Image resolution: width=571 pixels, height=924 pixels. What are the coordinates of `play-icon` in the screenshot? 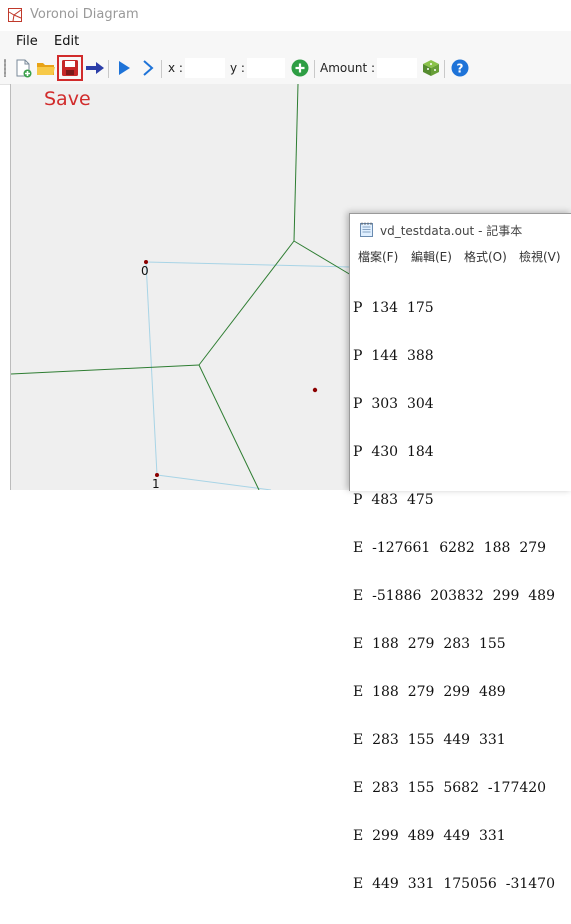 It's located at (124, 68).